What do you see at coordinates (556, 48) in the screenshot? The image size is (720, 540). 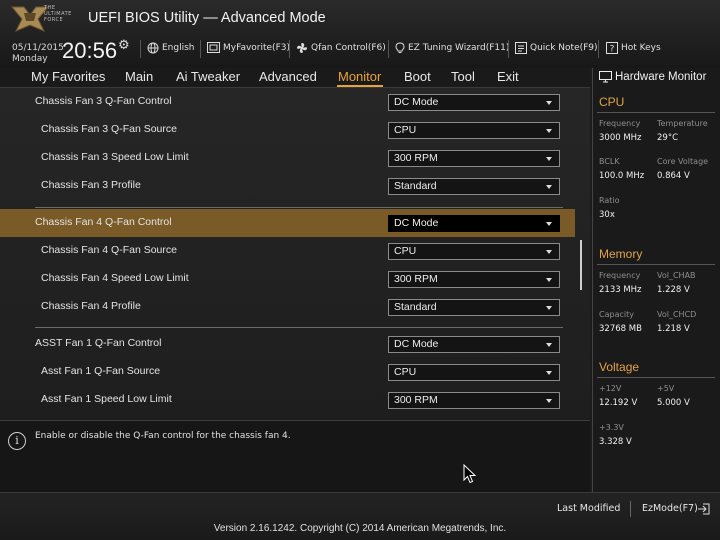 I see `quick-note-button: Quick Note(F9)` at bounding box center [556, 48].